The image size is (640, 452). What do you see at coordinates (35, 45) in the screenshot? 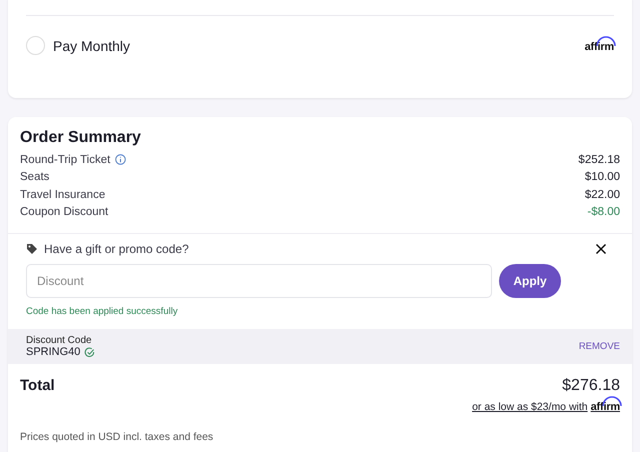
I see `radio-button` at bounding box center [35, 45].